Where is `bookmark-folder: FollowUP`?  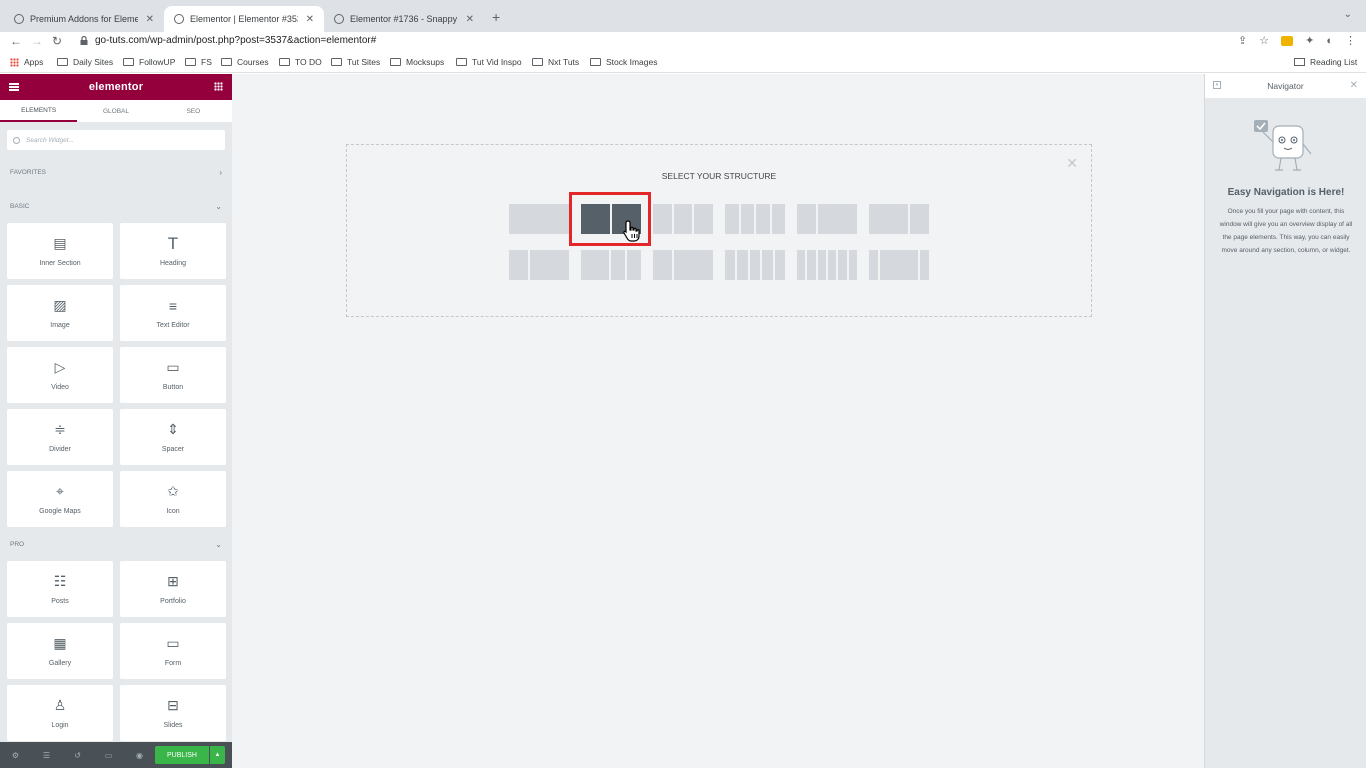 bookmark-folder: FollowUP is located at coordinates (149, 62).